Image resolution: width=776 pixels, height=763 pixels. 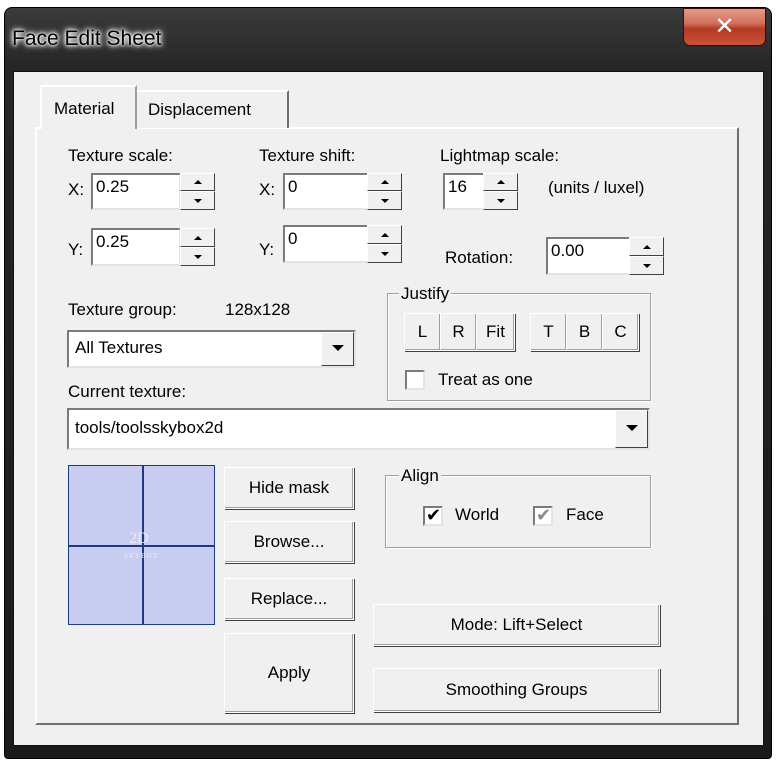 I want to click on current-texture-label: Current texture:, so click(x=127, y=391).